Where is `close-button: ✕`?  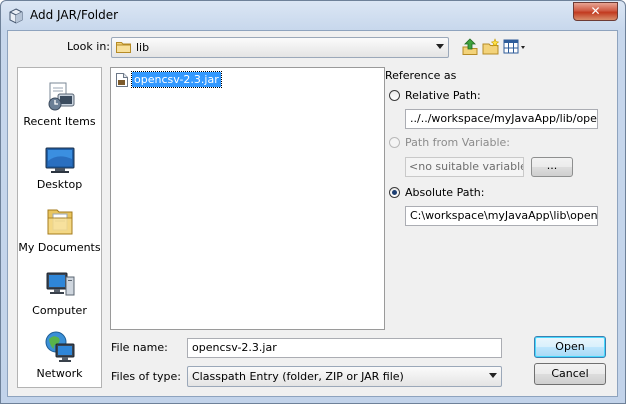
close-button: ✕ is located at coordinates (595, 11).